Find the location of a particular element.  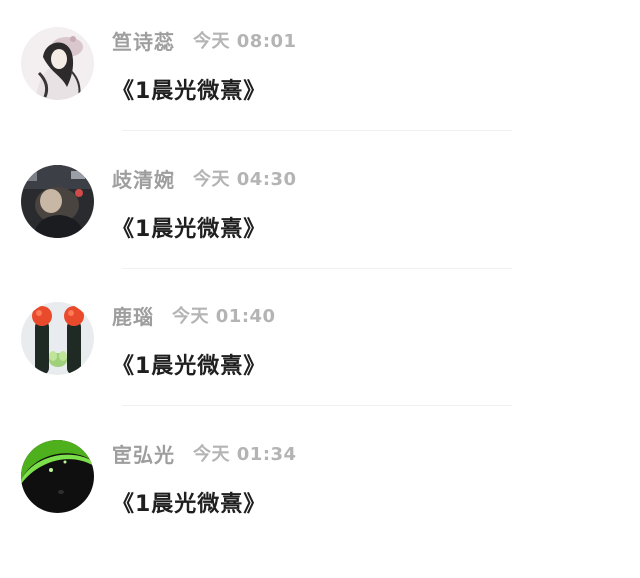

timestamp: 今天 01:34 is located at coordinates (245, 454).